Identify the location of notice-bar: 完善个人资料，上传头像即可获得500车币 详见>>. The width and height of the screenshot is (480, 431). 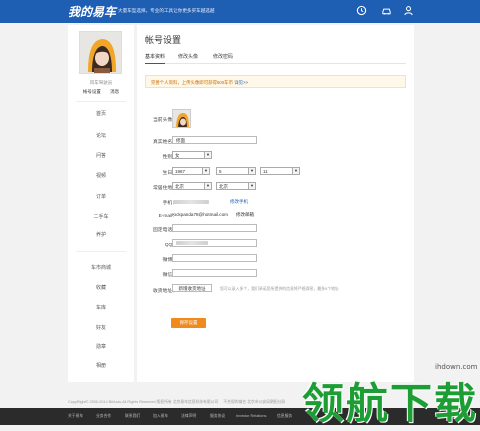
(275, 81).